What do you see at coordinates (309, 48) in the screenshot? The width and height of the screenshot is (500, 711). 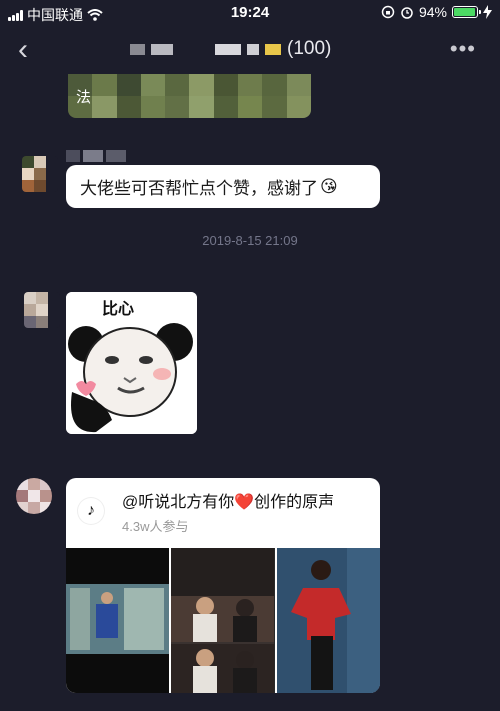 I see `member-count: (100)` at bounding box center [309, 48].